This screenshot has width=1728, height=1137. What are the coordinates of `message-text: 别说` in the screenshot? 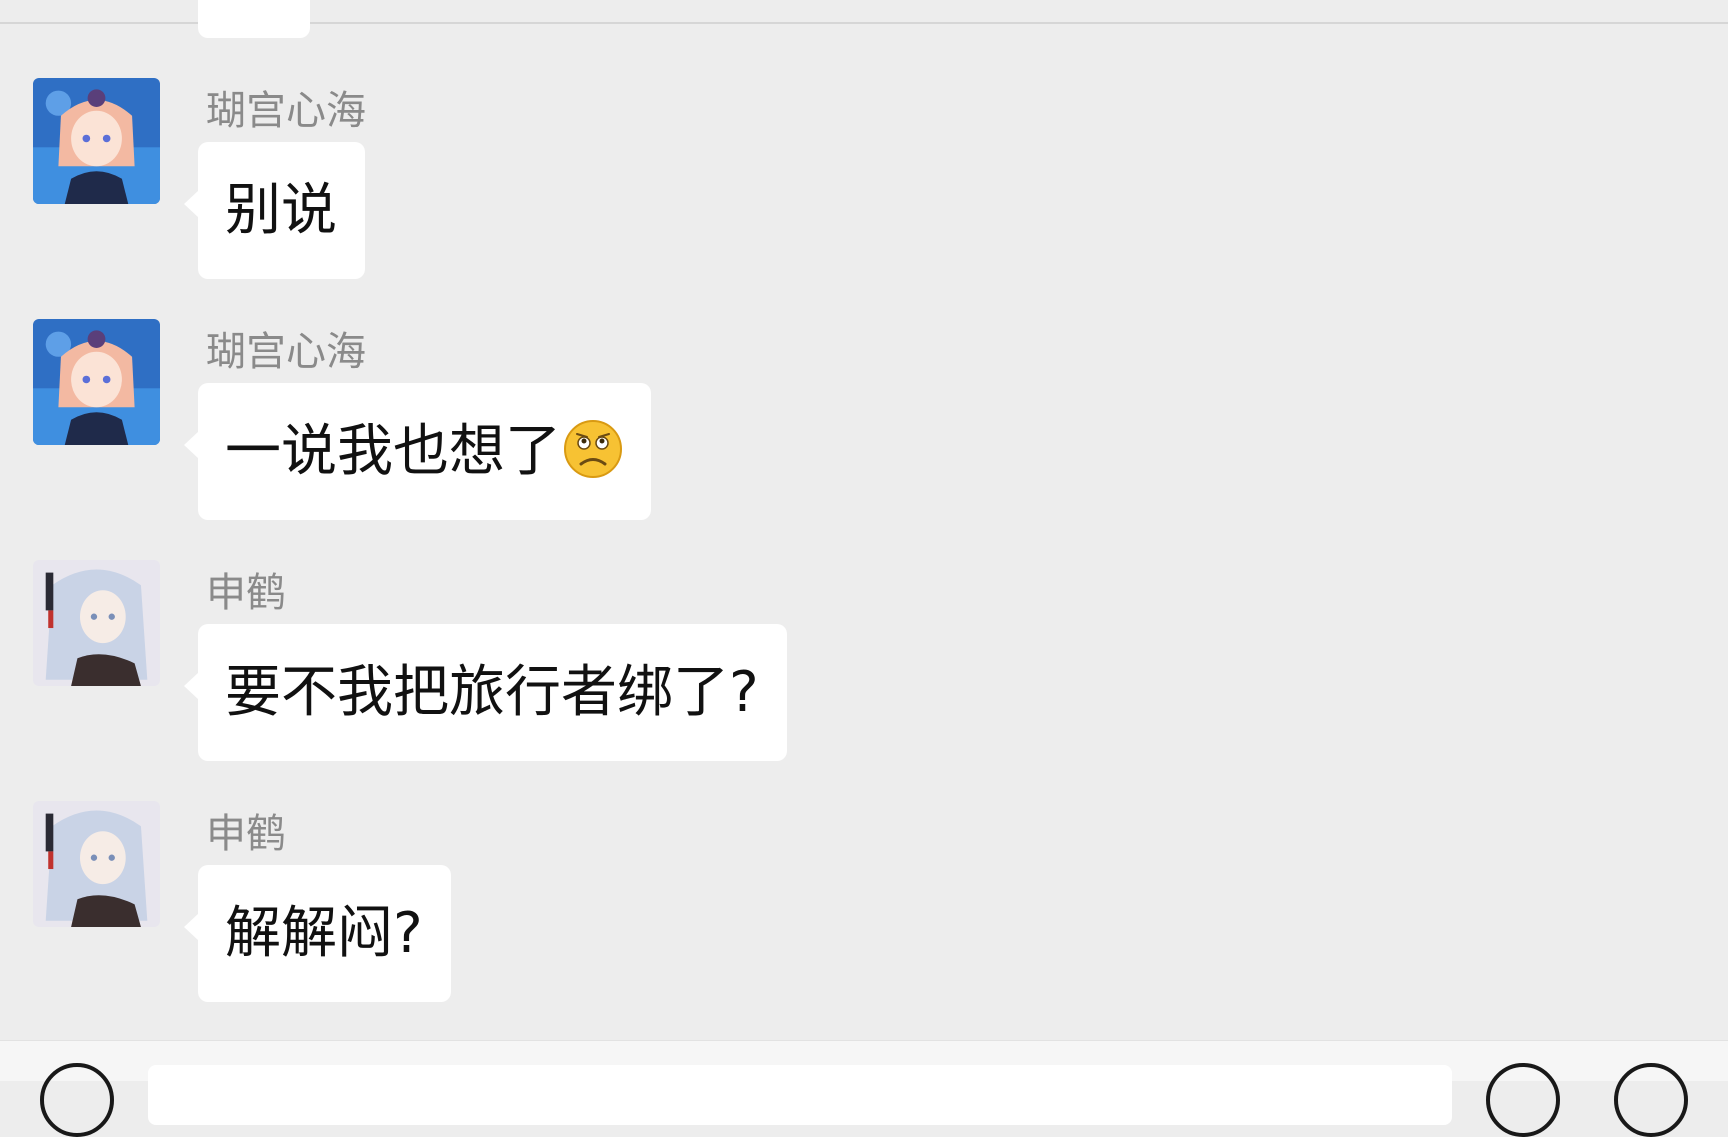 It's located at (281, 210).